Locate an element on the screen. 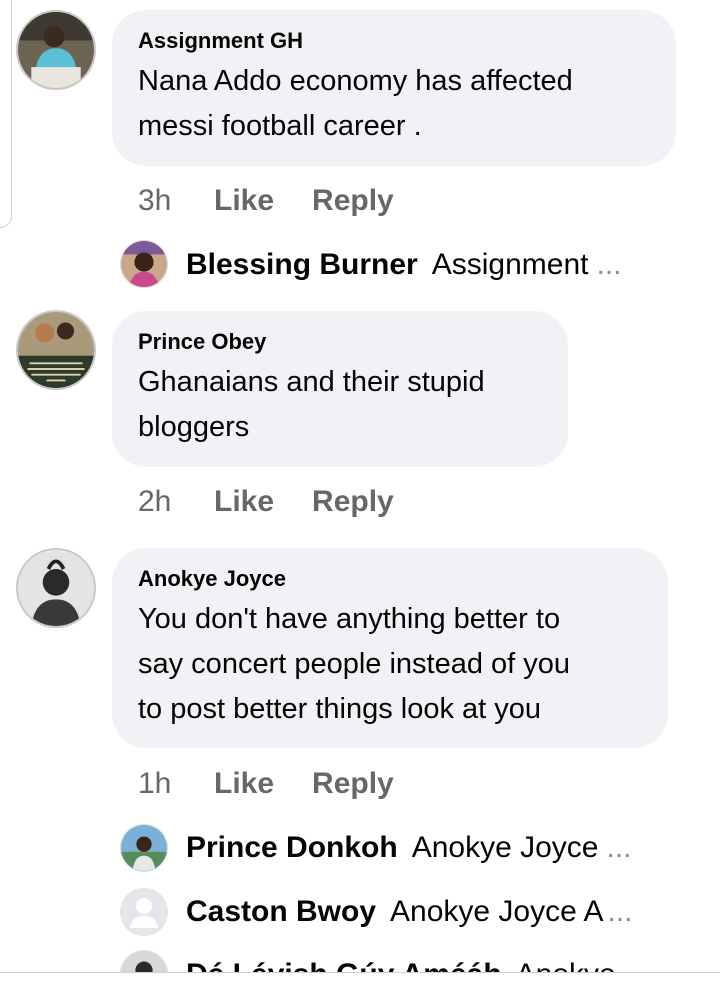 This screenshot has height=999, width=720. comment-text-line: messi football career . is located at coordinates (280, 126).